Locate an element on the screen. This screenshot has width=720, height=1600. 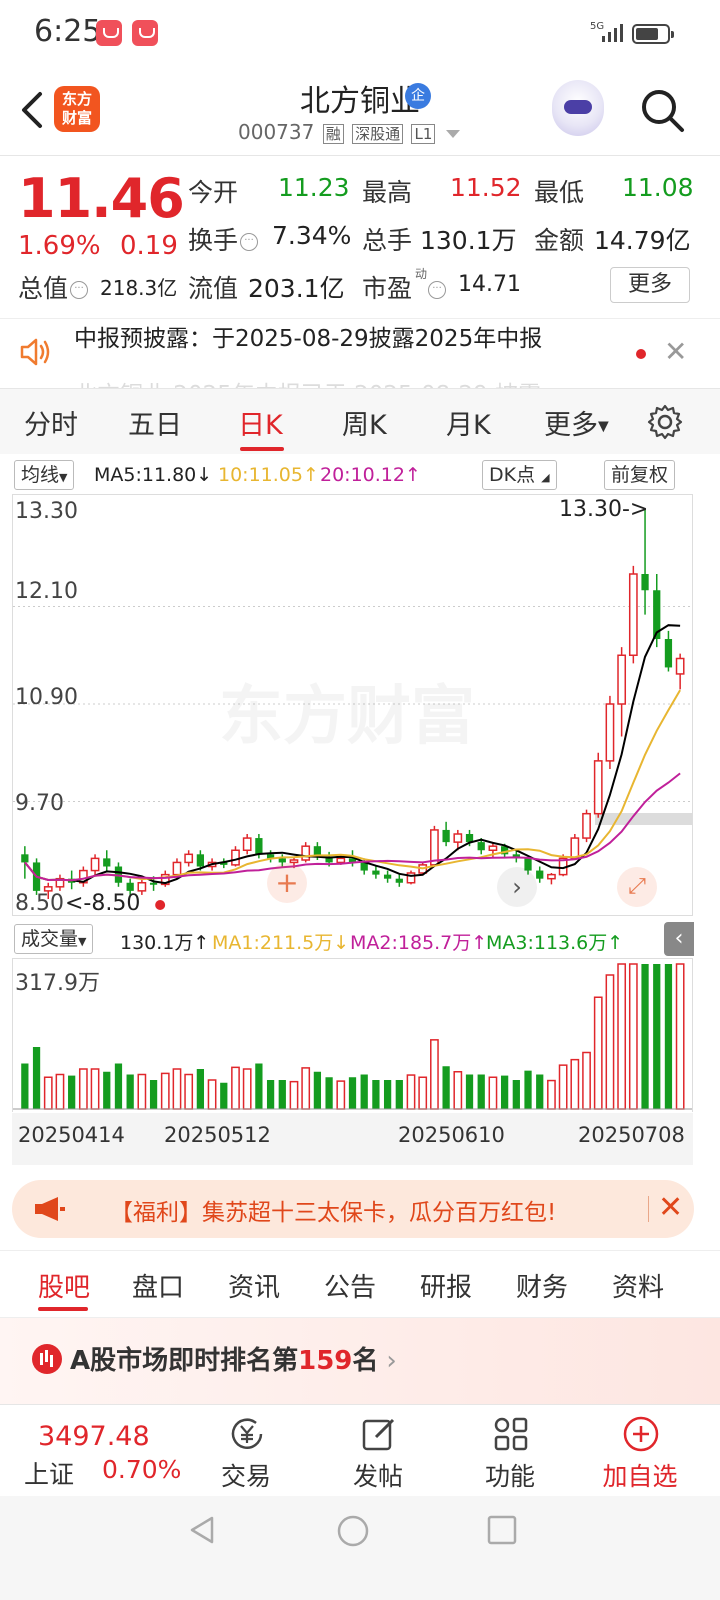
status-time: 6:25 is located at coordinates (68, 31).